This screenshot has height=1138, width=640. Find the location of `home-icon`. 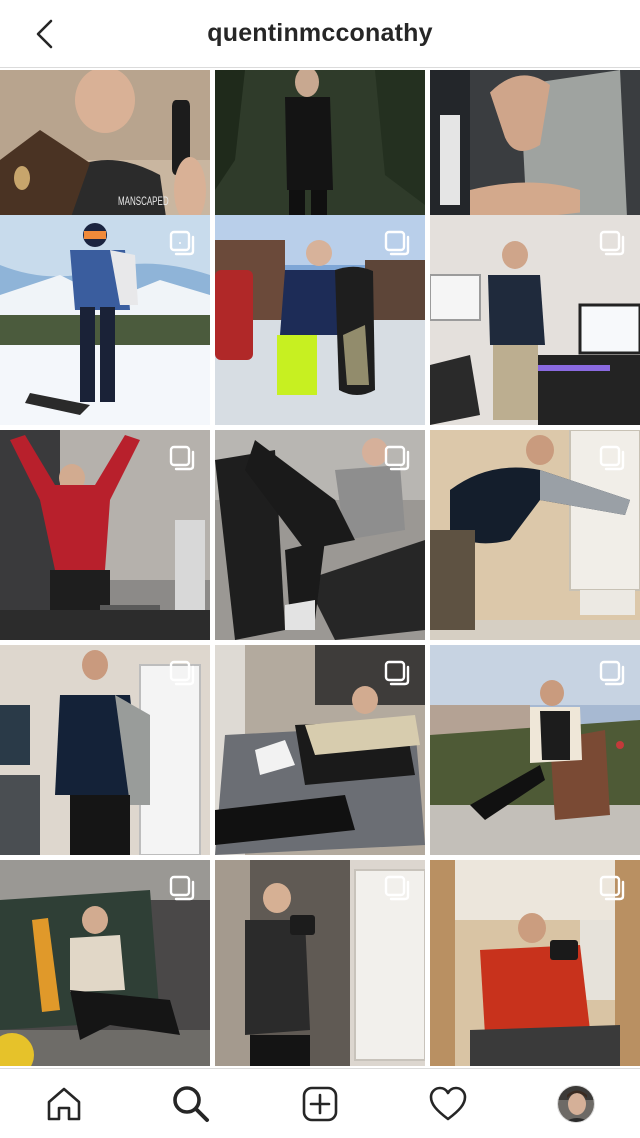

home-icon is located at coordinates (64, 1104).